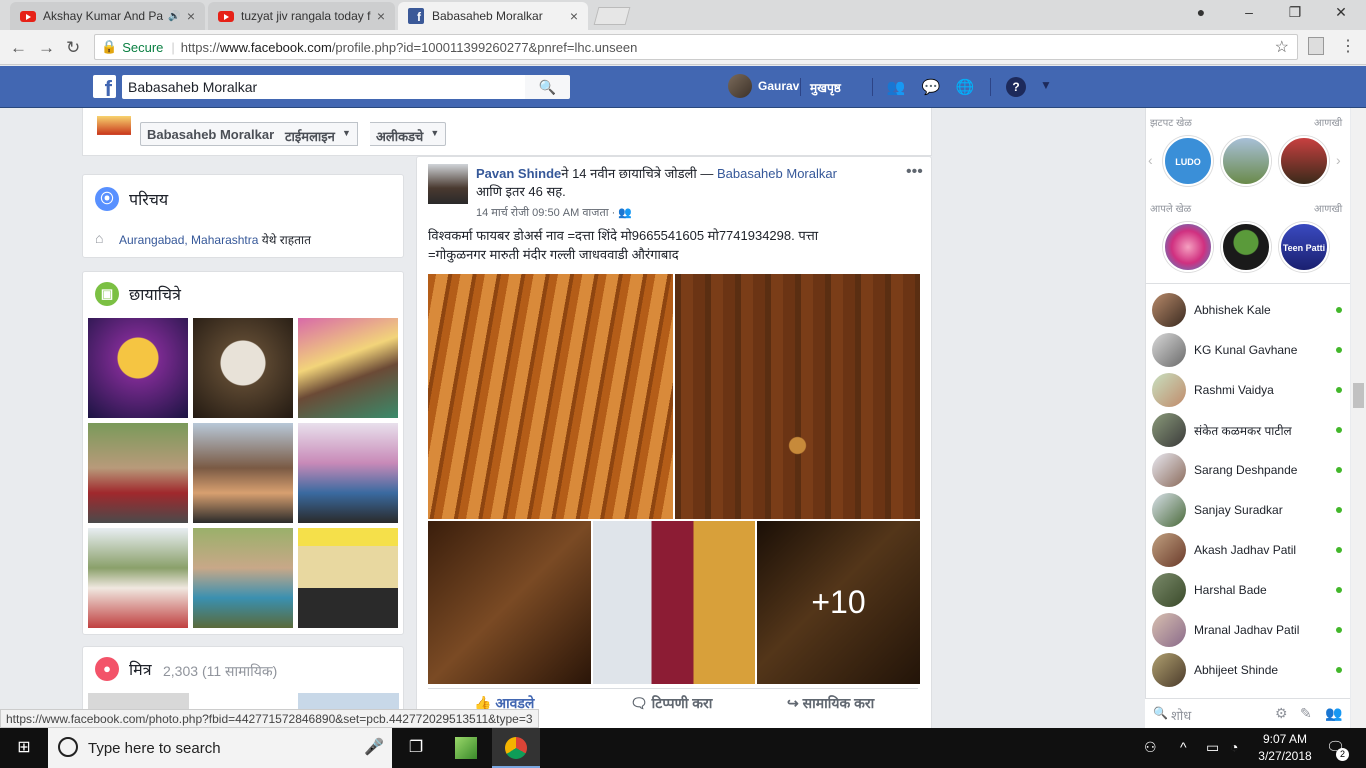 This screenshot has height=768, width=1366. What do you see at coordinates (1333, 713) in the screenshot?
I see `new-group-icon: 👥` at bounding box center [1333, 713].